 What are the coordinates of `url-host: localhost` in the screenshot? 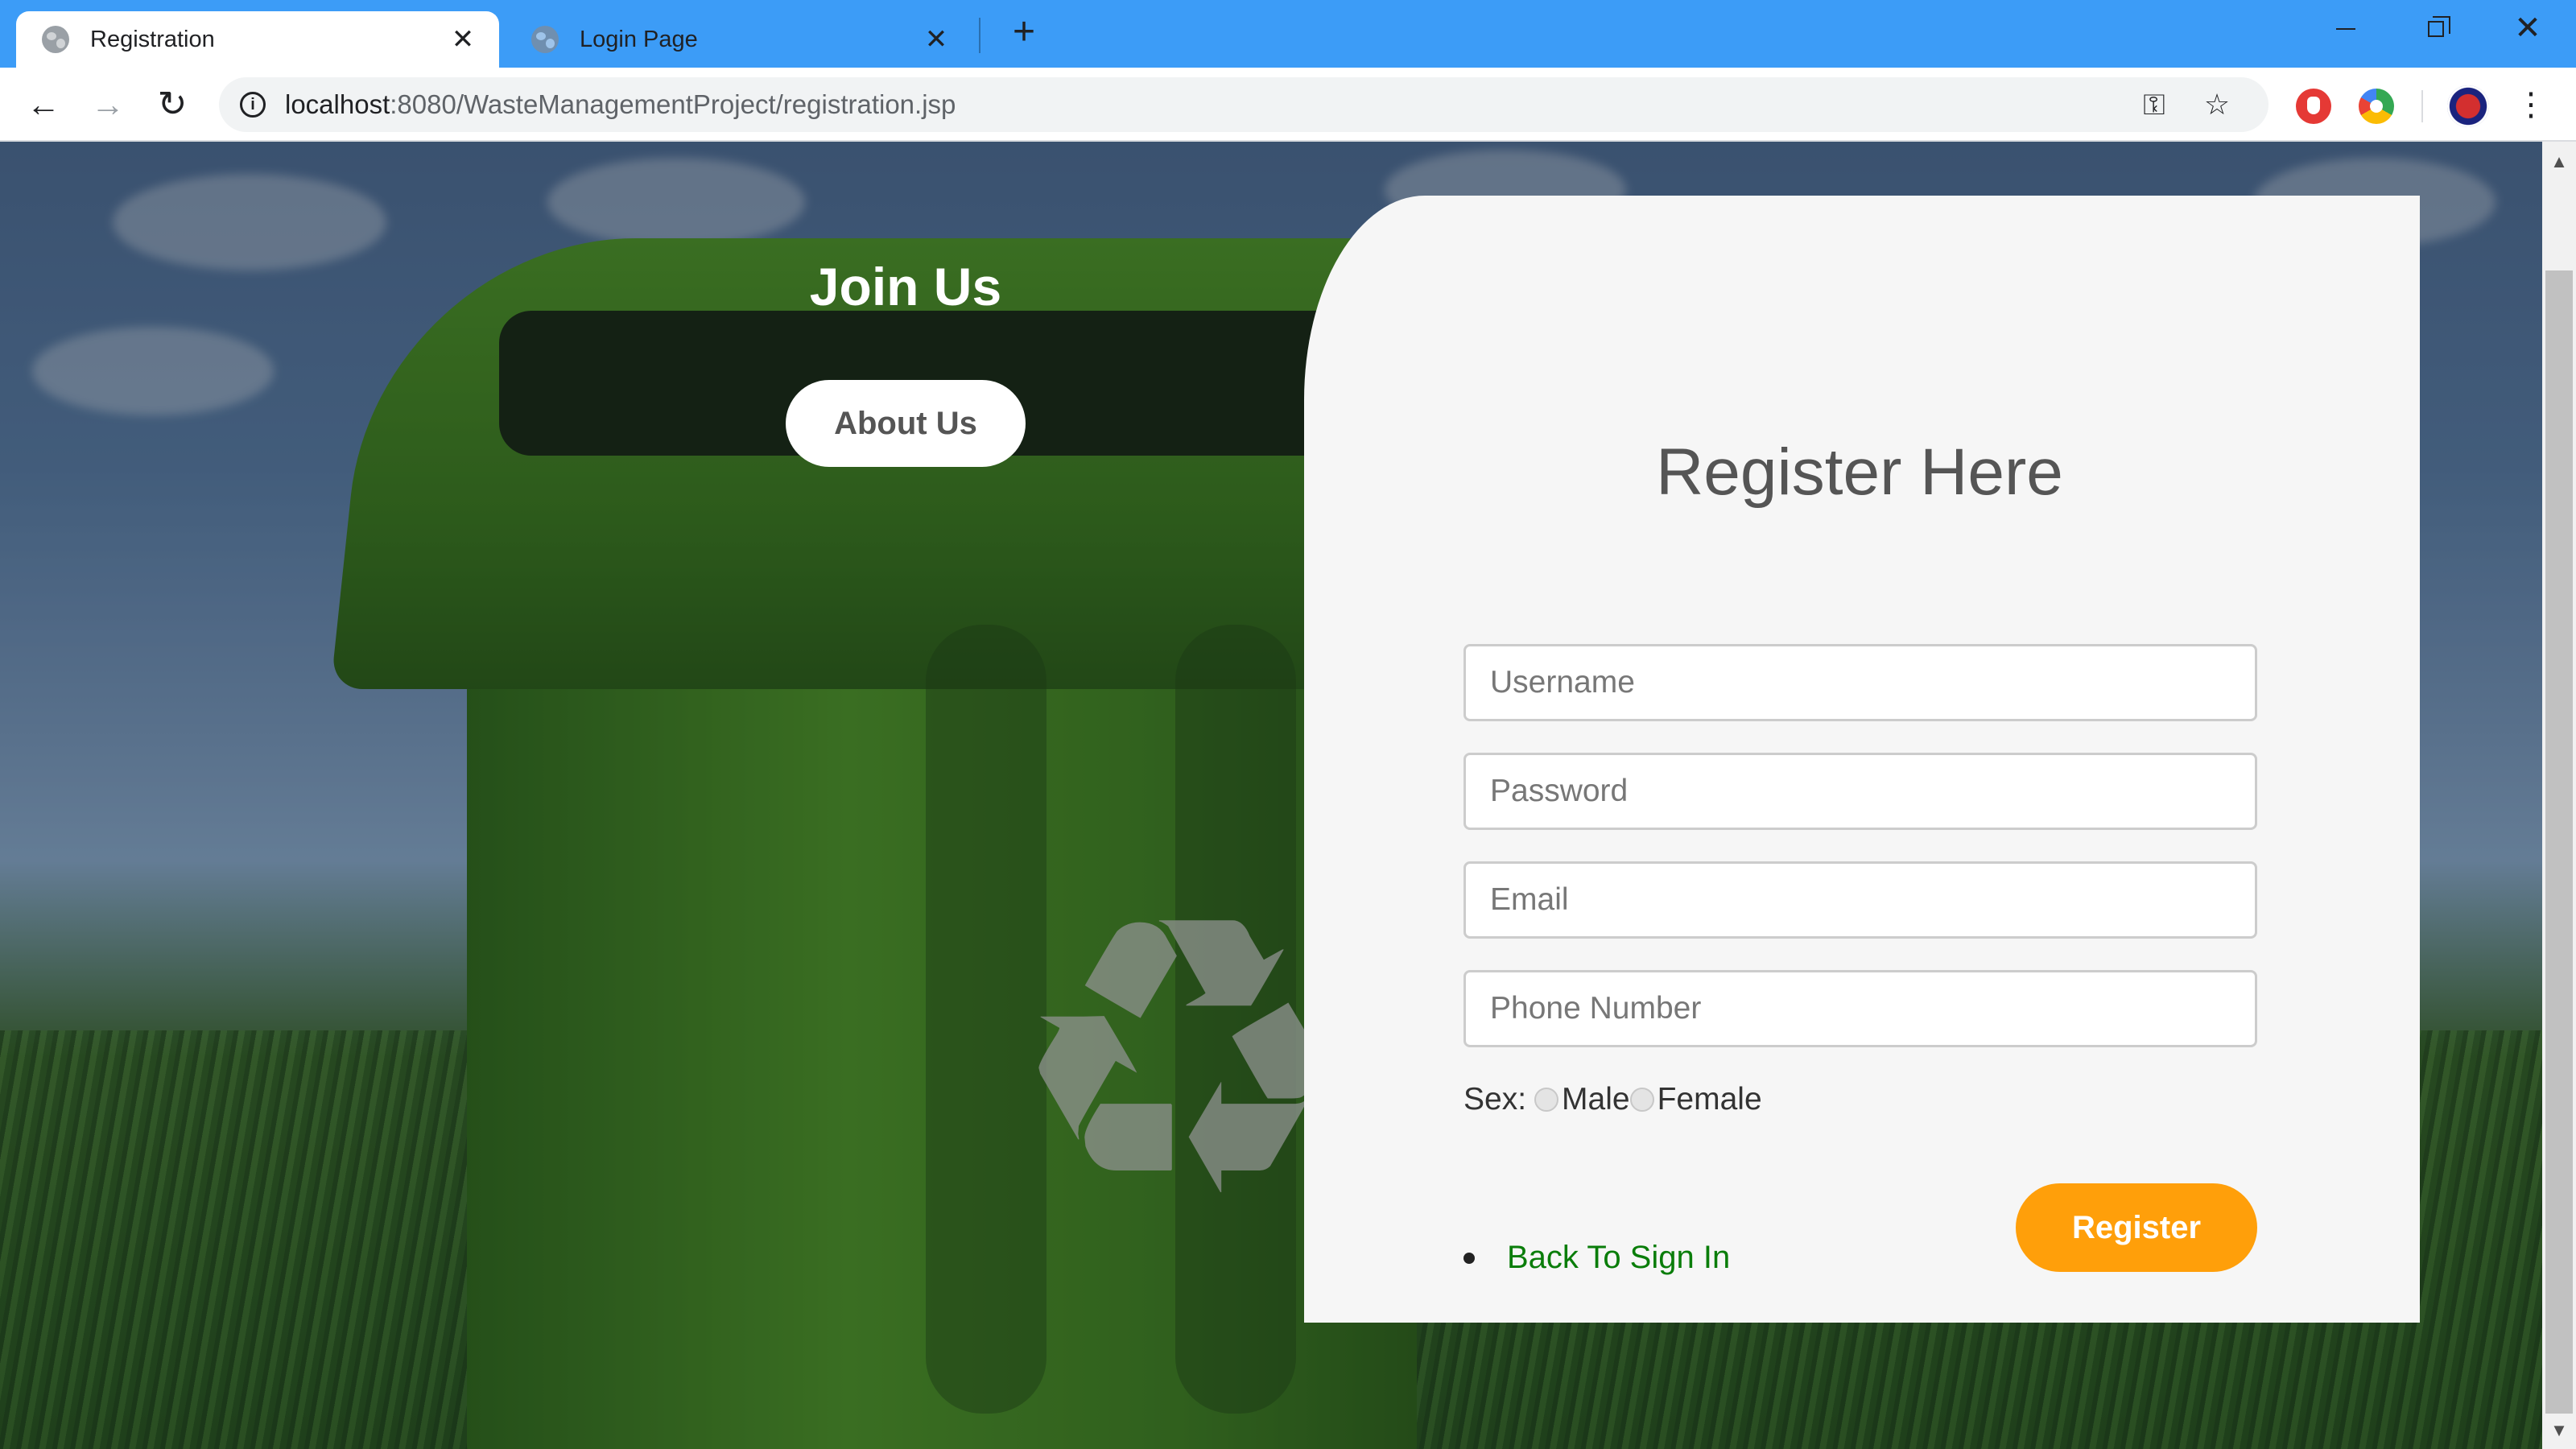 It's located at (337, 104).